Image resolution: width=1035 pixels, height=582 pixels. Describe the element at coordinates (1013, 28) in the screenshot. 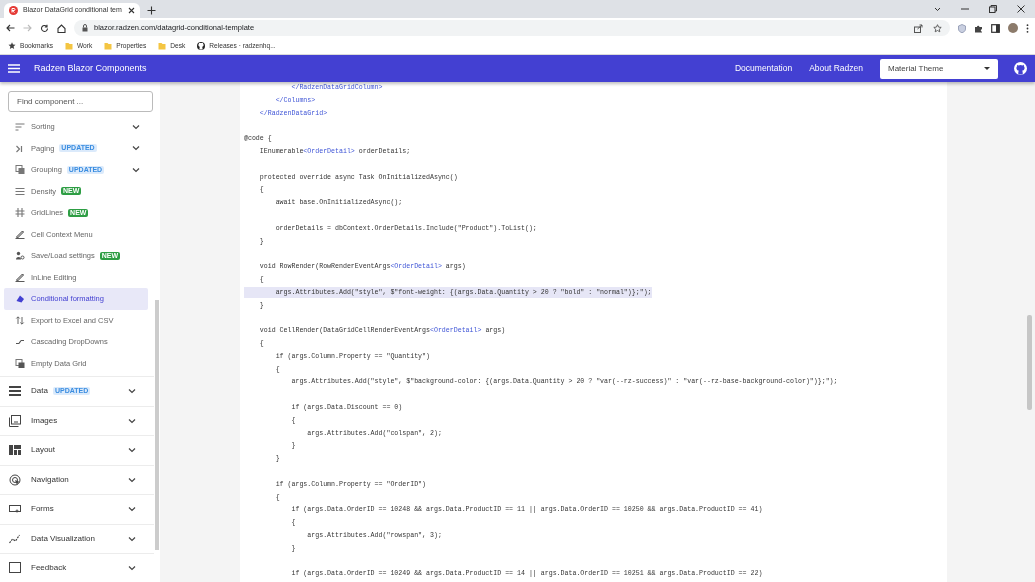

I see `avatar-icon` at that location.